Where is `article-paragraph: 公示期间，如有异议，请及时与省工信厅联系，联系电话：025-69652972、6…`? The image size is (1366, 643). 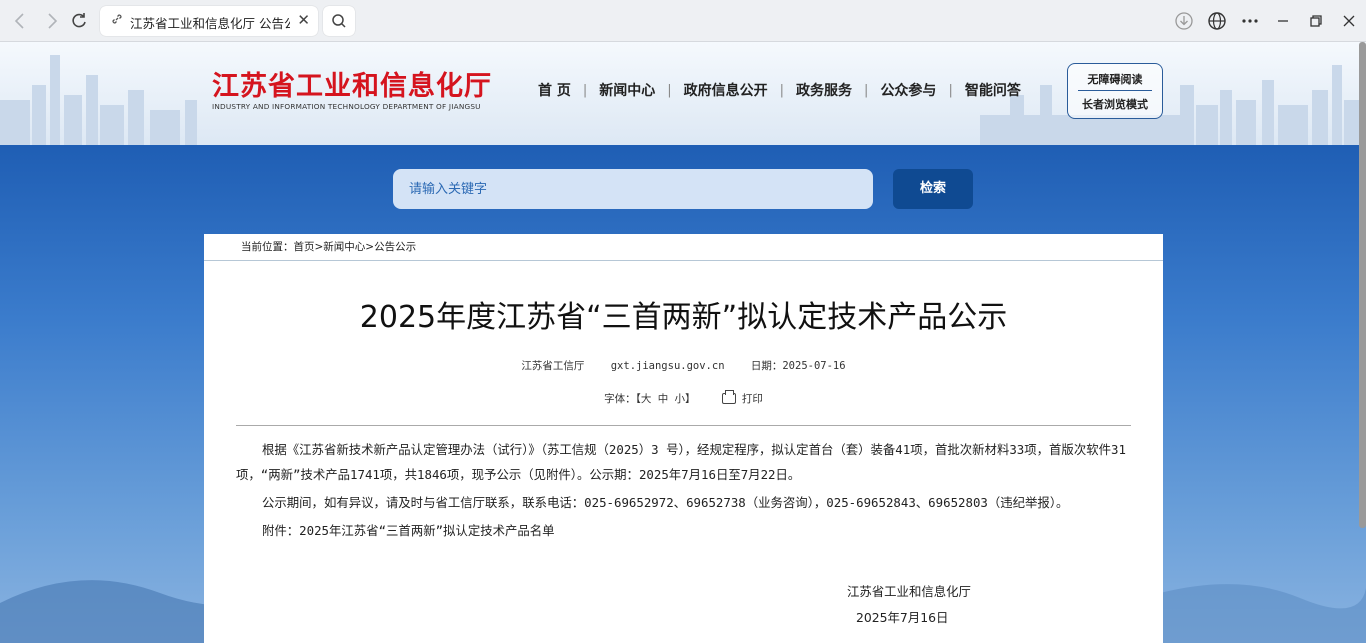 article-paragraph: 公示期间，如有异议，请及时与省工信厅联系，联系电话：025-69652972、6… is located at coordinates (665, 502).